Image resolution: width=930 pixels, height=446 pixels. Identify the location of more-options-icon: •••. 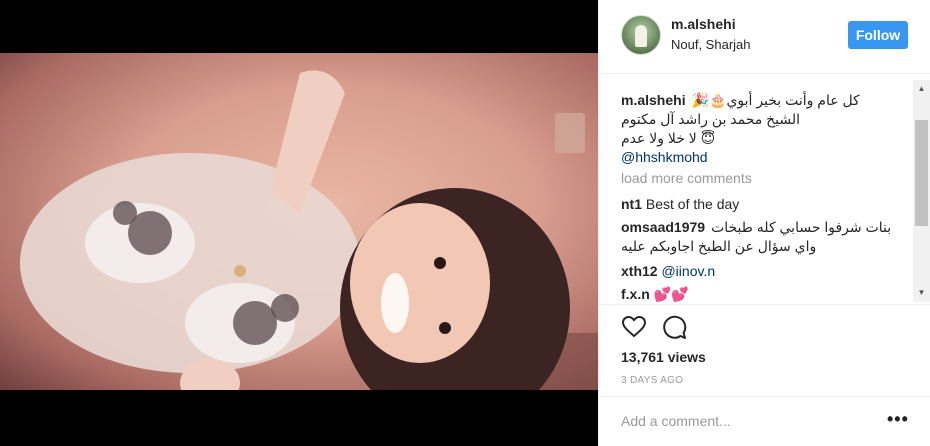
(898, 419).